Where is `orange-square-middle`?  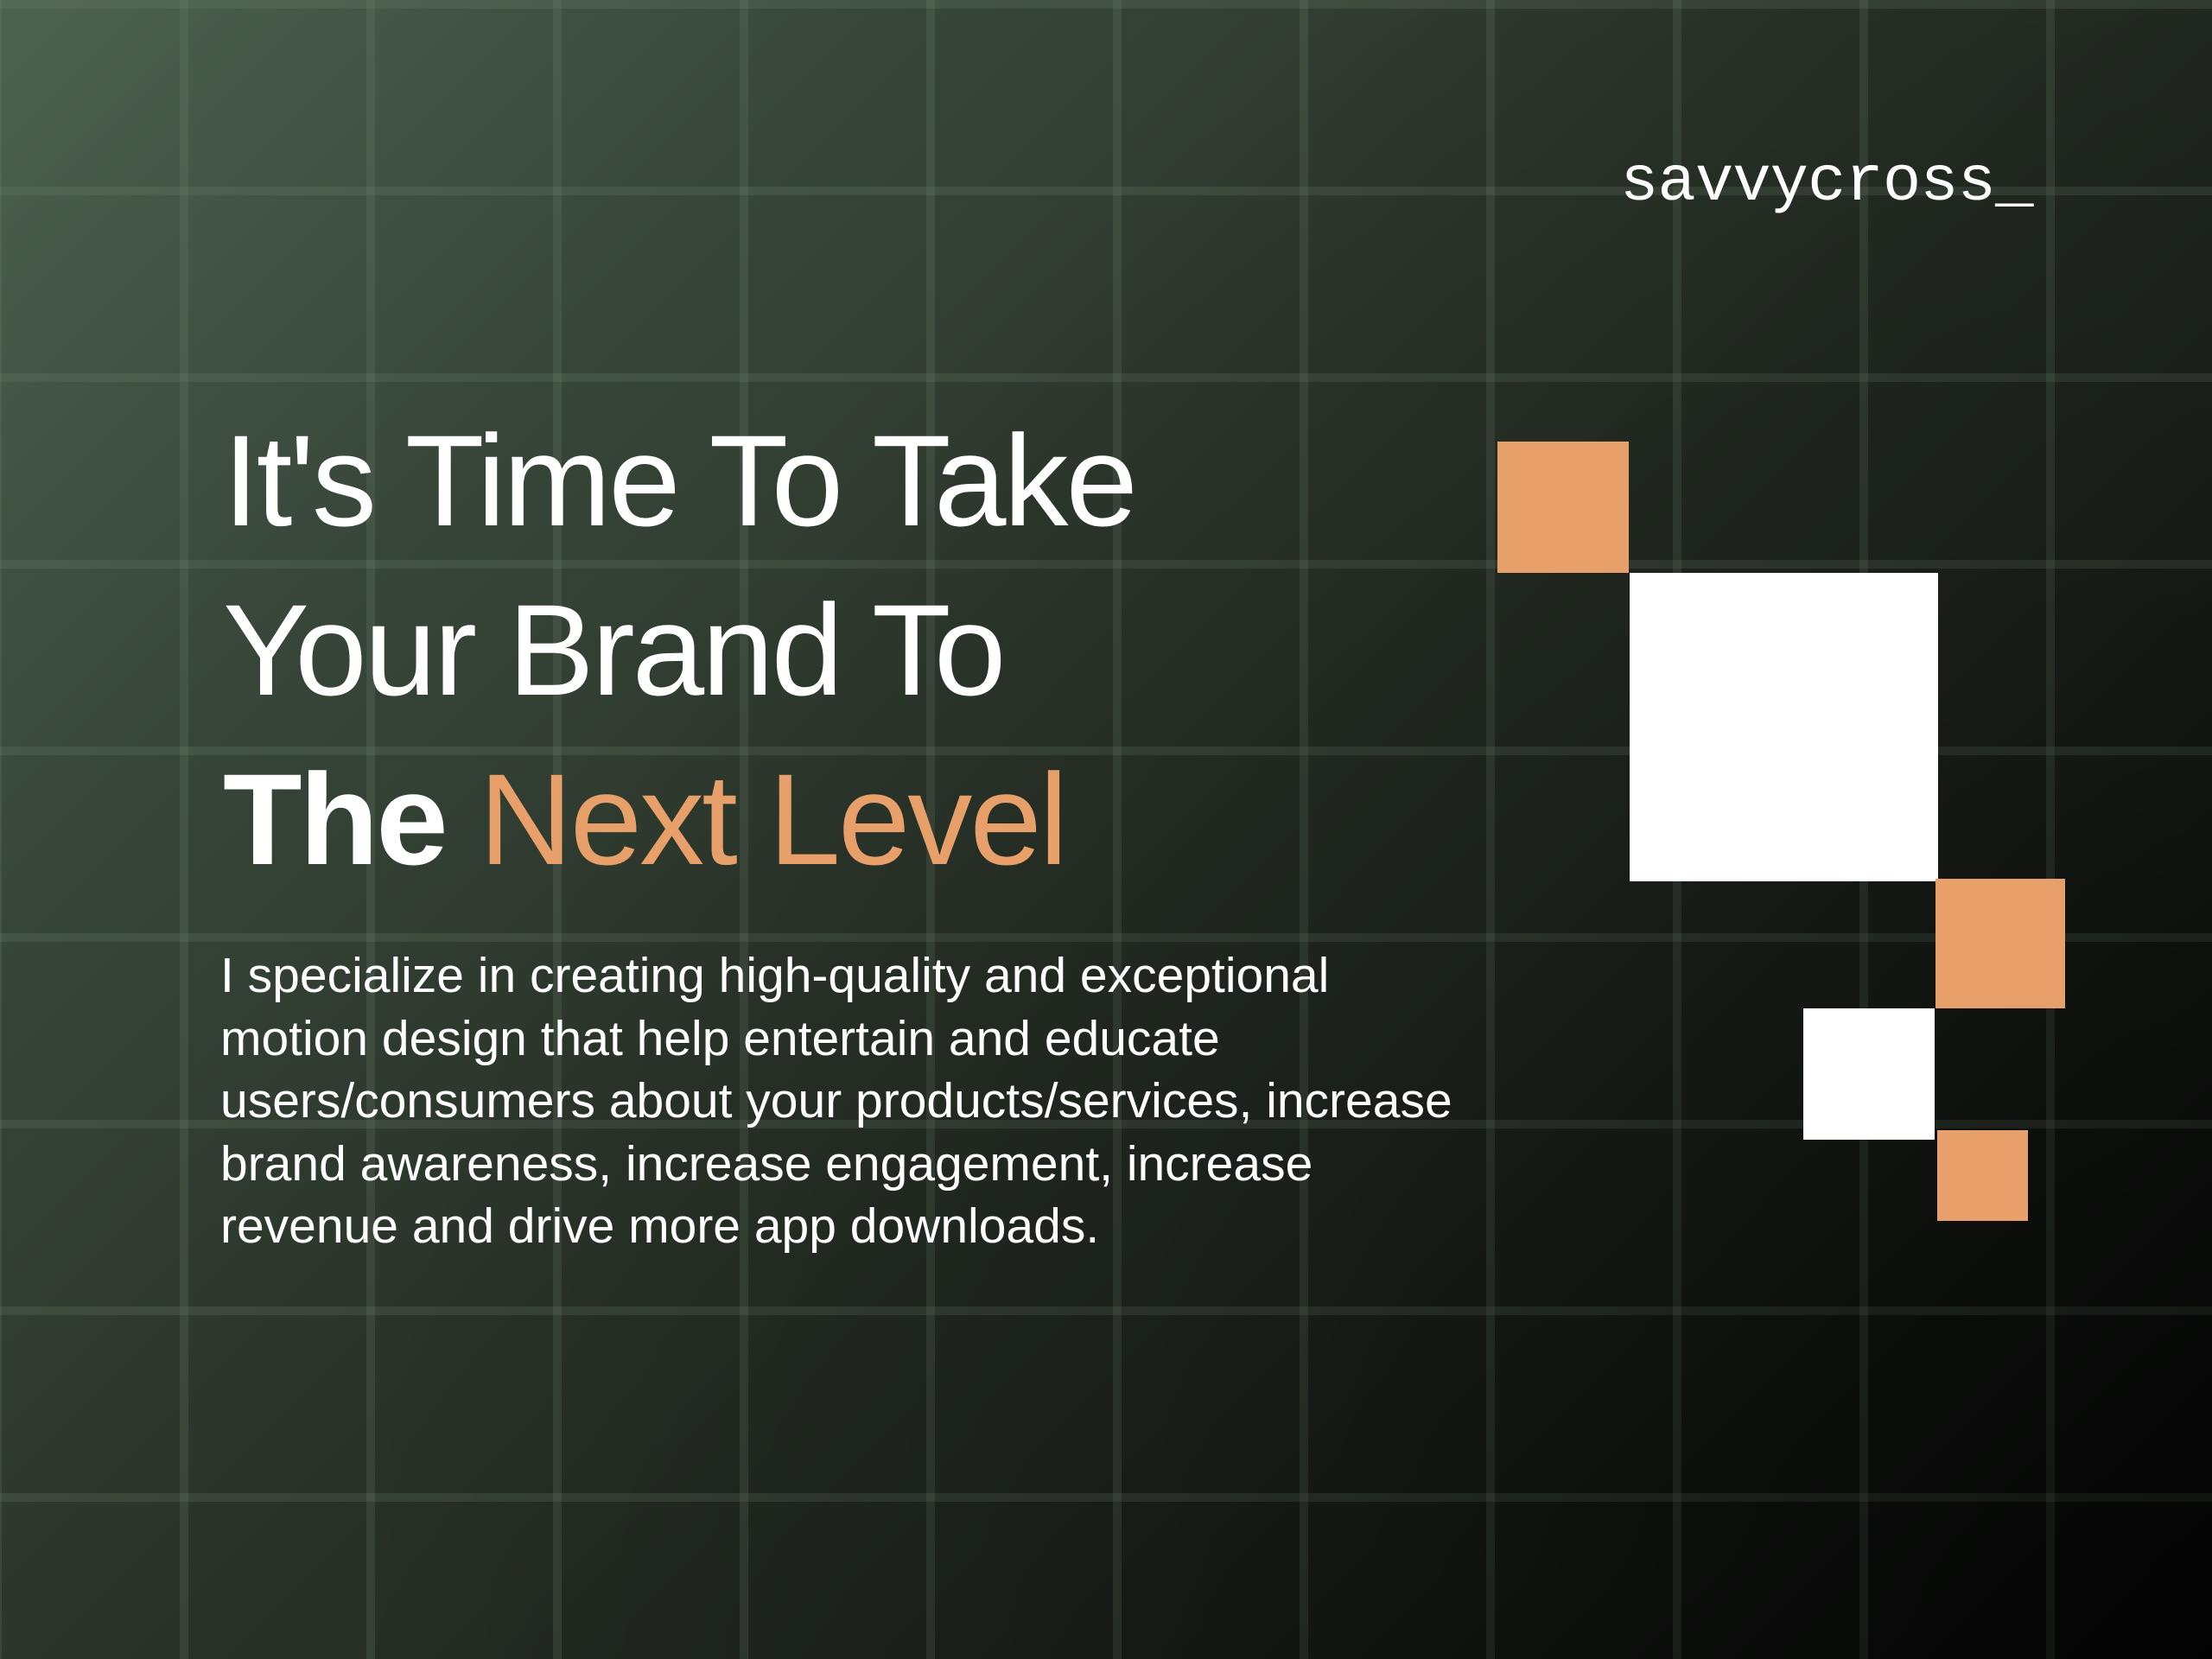
orange-square-middle is located at coordinates (2000, 943).